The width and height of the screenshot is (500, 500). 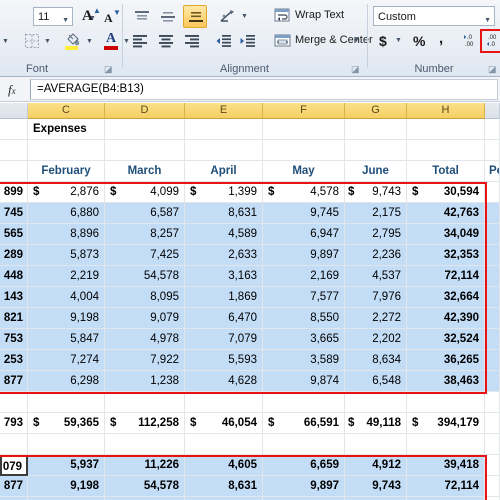 What do you see at coordinates (492, 171) in the screenshot?
I see `cell-month-header-percent: Pe` at bounding box center [492, 171].